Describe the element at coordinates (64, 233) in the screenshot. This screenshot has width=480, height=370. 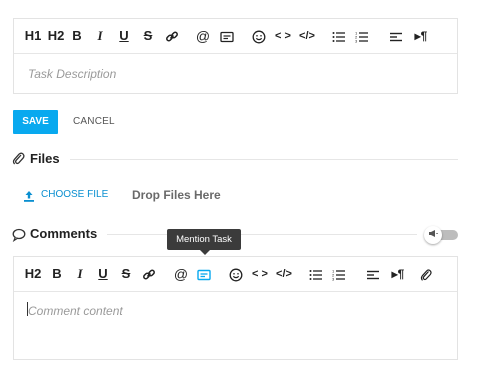
I see `comments-title: Comments` at that location.